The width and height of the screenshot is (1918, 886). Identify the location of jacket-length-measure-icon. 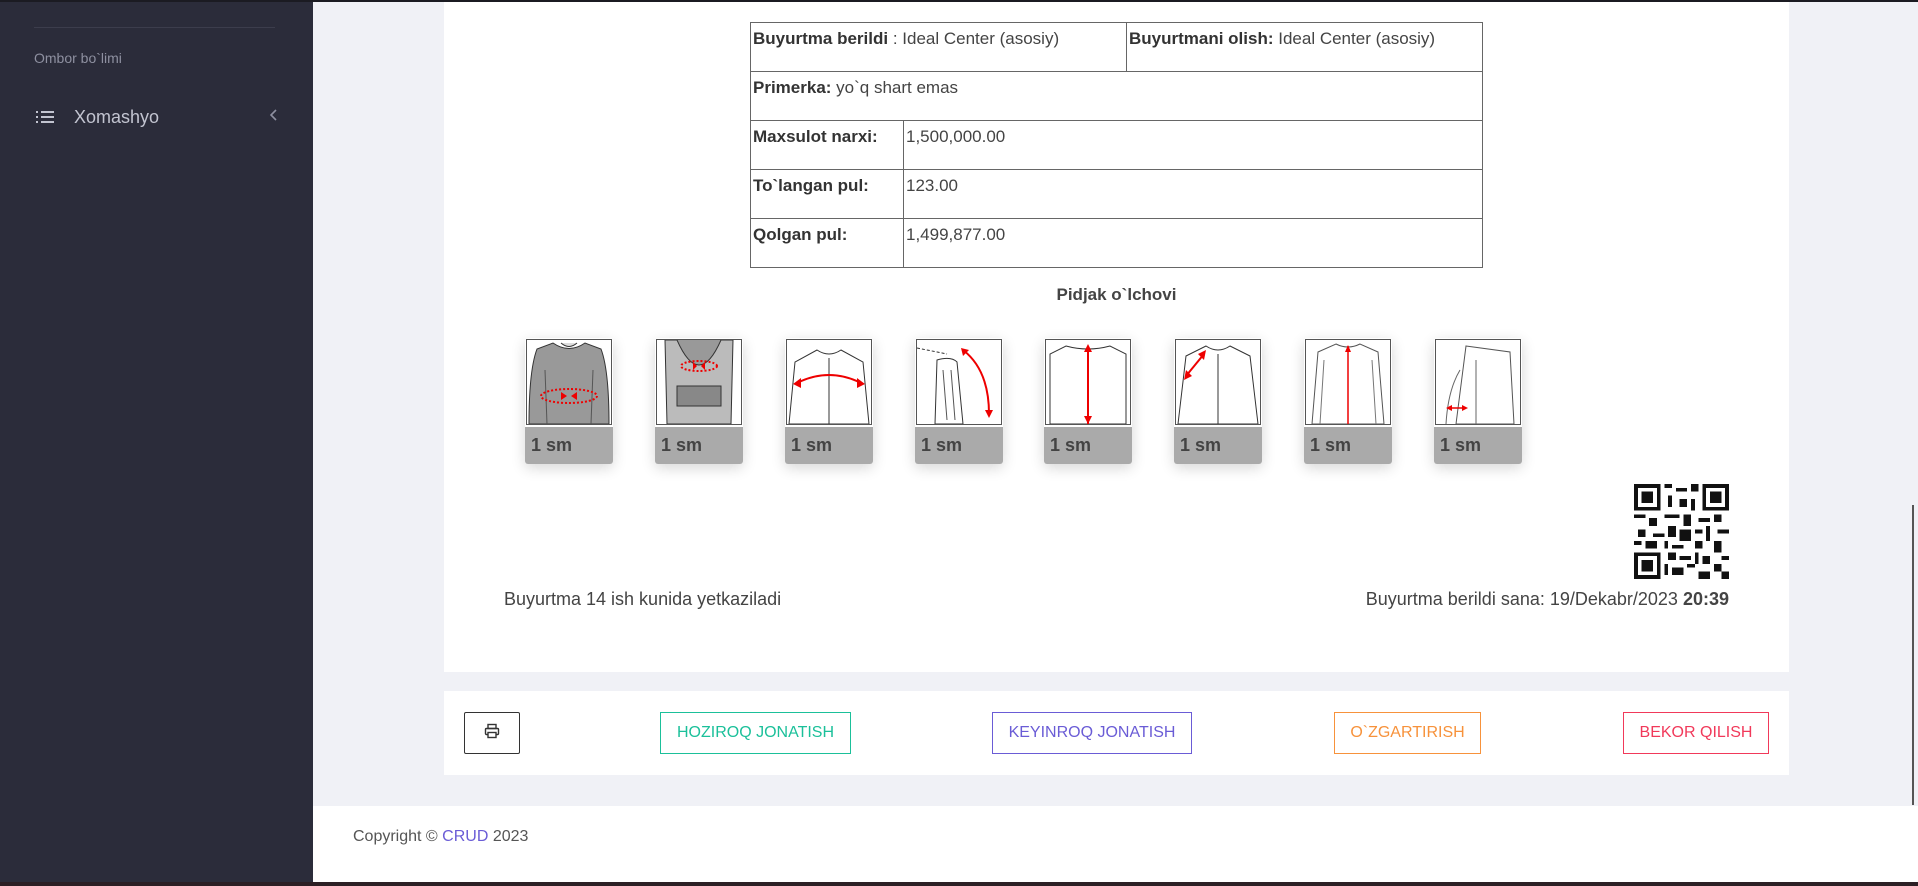
(1348, 382).